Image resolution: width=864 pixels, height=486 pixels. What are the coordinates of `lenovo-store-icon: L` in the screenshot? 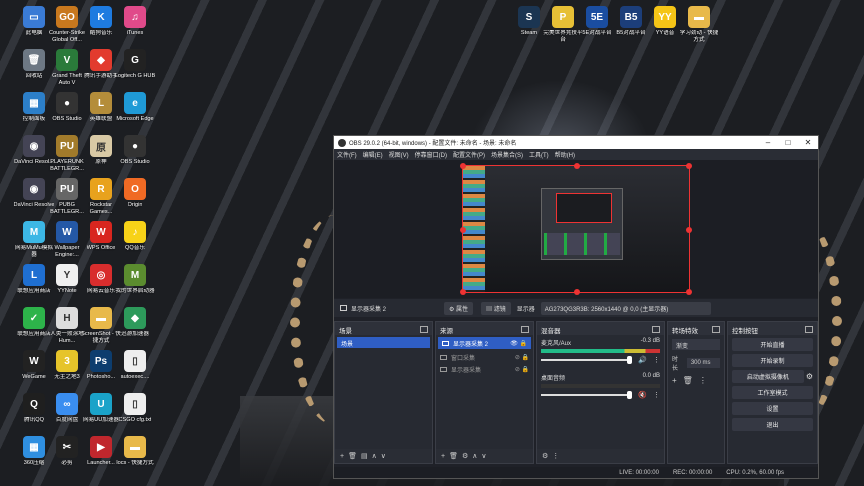 It's located at (34, 275).